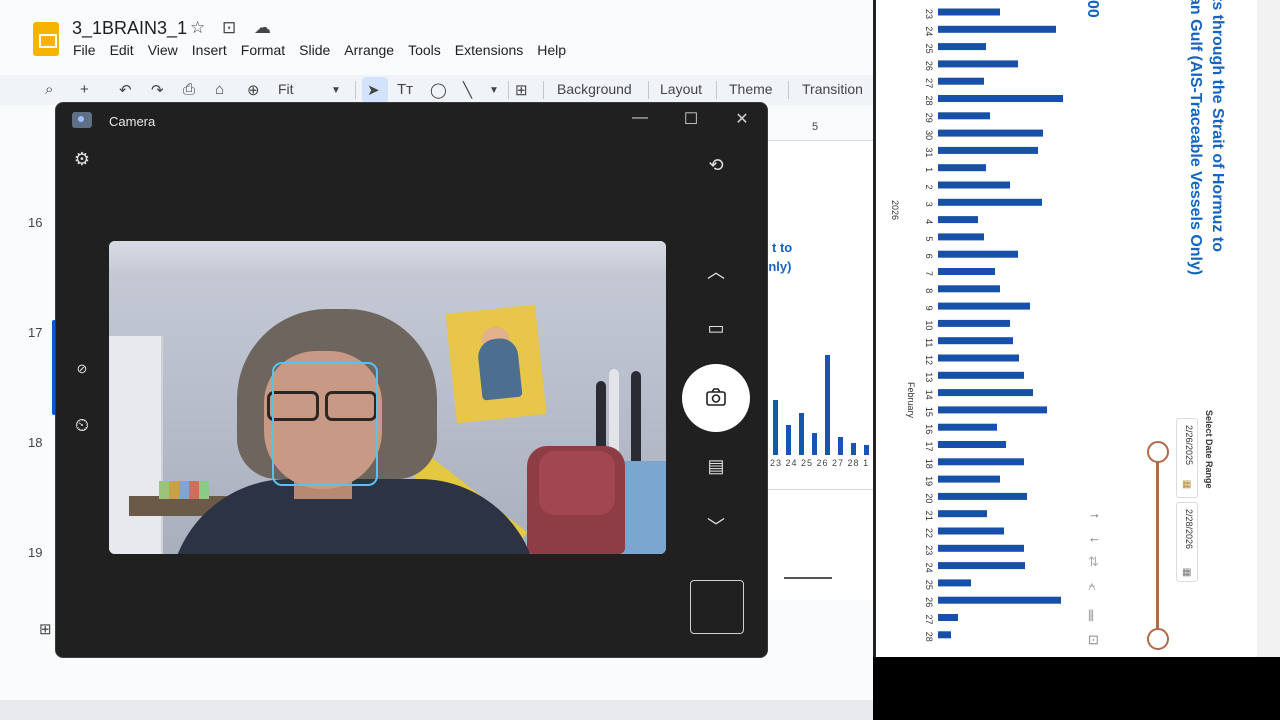 The image size is (1280, 720). Describe the element at coordinates (122, 50) in the screenshot. I see `menu-edit: Edit` at that location.